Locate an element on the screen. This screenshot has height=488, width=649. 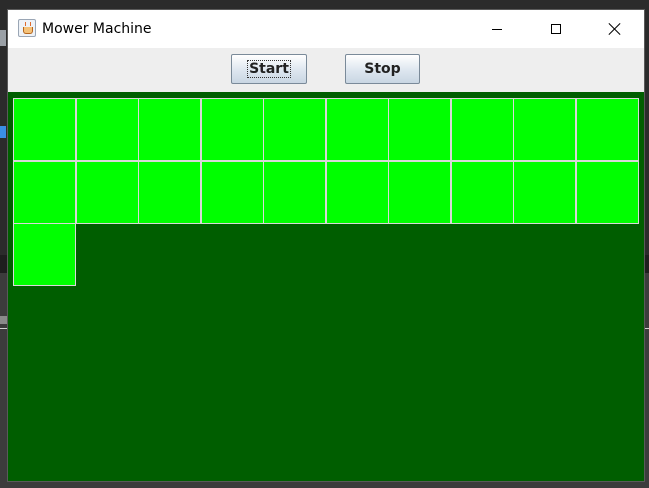
minimize-button is located at coordinates (497, 29).